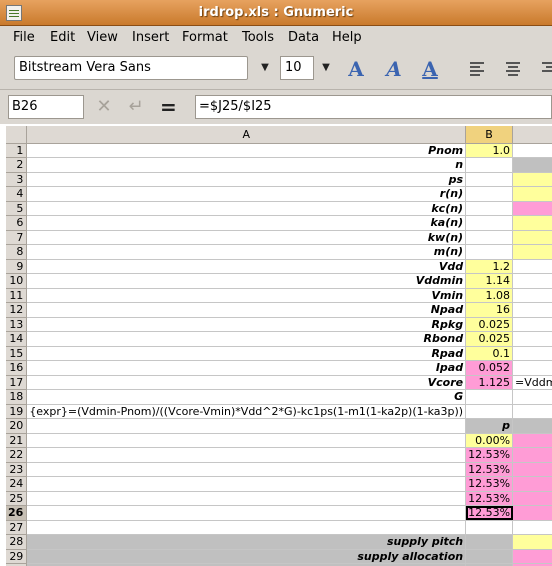 This screenshot has width=552, height=566. What do you see at coordinates (17, 513) in the screenshot?
I see `row-header: 26` at bounding box center [17, 513].